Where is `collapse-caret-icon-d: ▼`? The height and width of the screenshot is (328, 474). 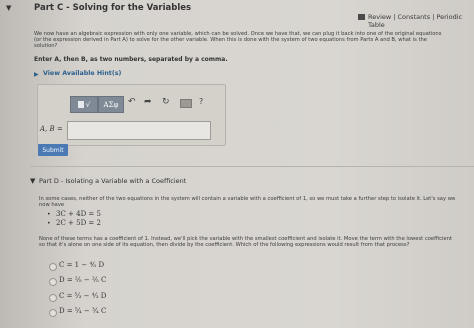 collapse-caret-icon-d: ▼ is located at coordinates (32, 181).